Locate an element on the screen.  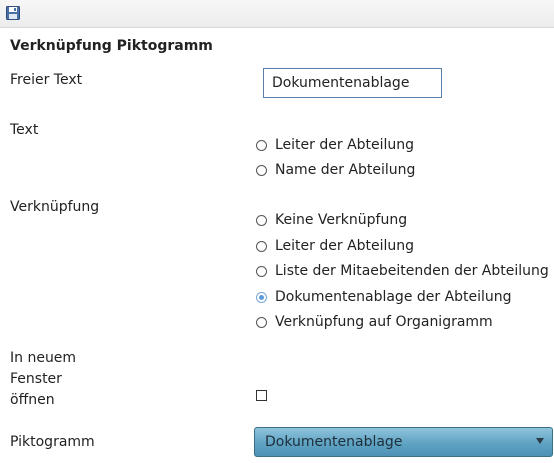
verknuepfung-option-liste: Liste der Mitaebeitenden der Abteilung is located at coordinates (402, 271).